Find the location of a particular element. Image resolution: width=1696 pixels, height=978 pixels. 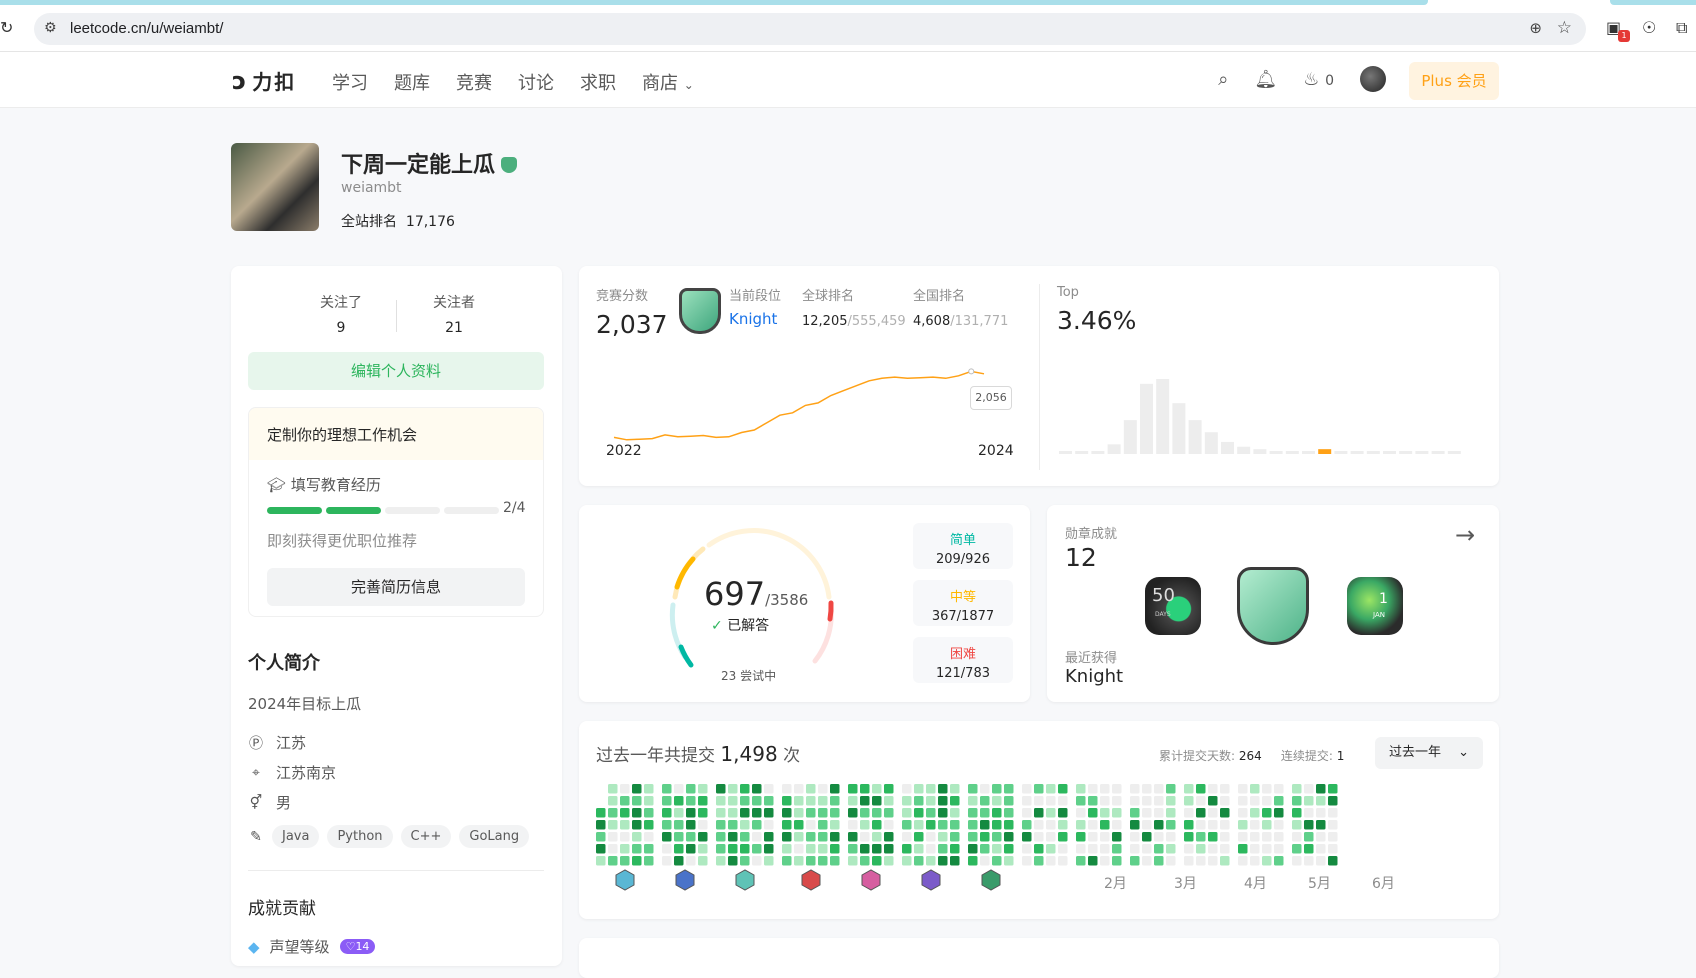

jan-badge-icon: 1 JAN is located at coordinates (1375, 606).